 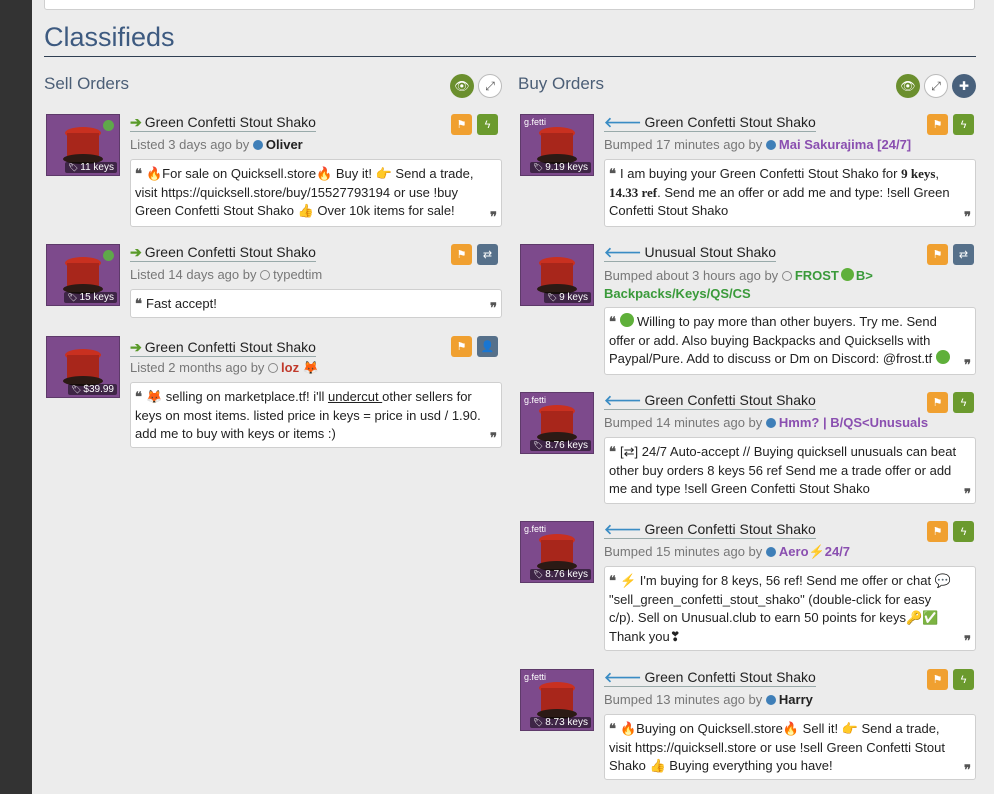 I want to click on expand-button-buy: ⤢, so click(x=936, y=86).